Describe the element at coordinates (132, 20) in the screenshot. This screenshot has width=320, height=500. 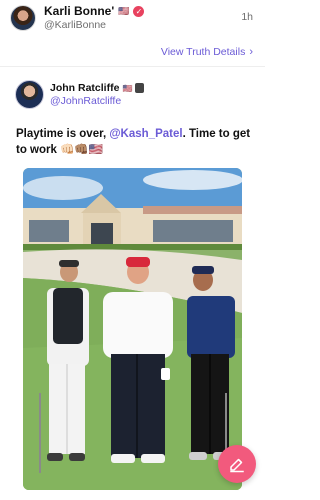
I see `post-header: Karli Bonne' 🇺🇸 ✓ @KarliBonne 1h` at that location.